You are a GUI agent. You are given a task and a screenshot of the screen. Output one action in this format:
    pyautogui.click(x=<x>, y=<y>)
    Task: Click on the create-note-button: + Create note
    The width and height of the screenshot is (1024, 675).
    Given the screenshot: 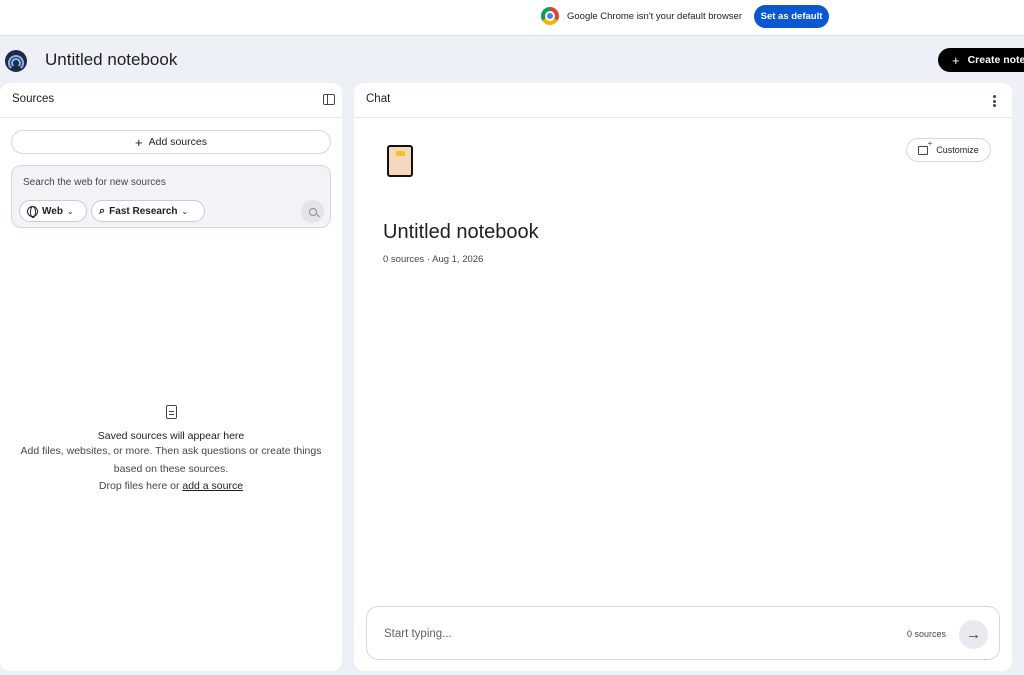 What is the action you would take?
    pyautogui.click(x=981, y=60)
    